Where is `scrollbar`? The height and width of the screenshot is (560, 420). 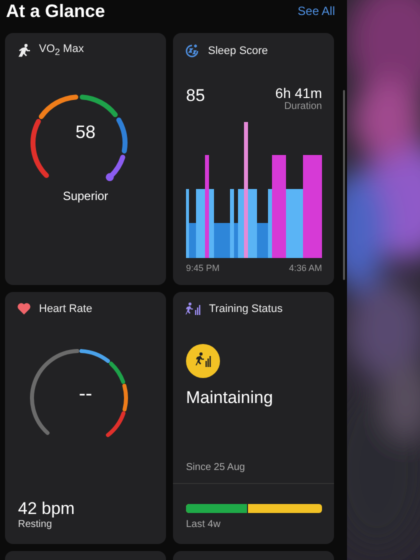 scrollbar is located at coordinates (344, 185).